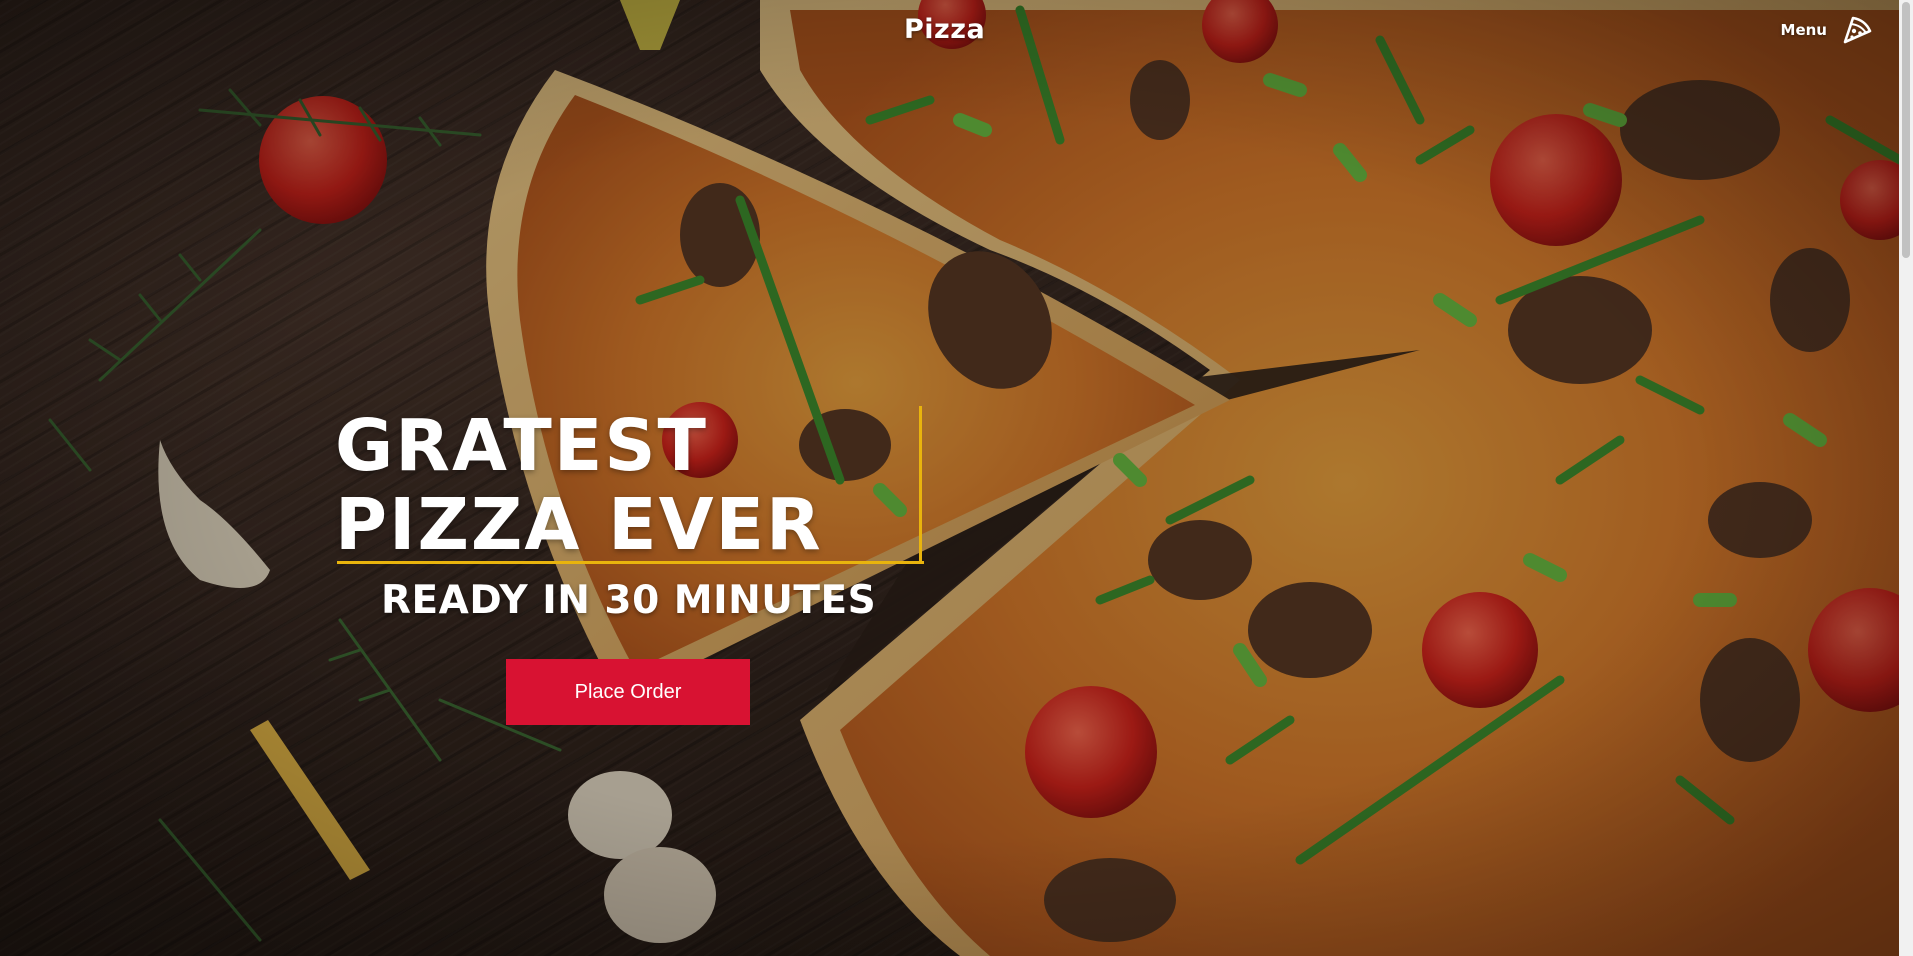 Image resolution: width=1913 pixels, height=956 pixels. What do you see at coordinates (628, 692) in the screenshot?
I see `place-order-button: Place Order` at bounding box center [628, 692].